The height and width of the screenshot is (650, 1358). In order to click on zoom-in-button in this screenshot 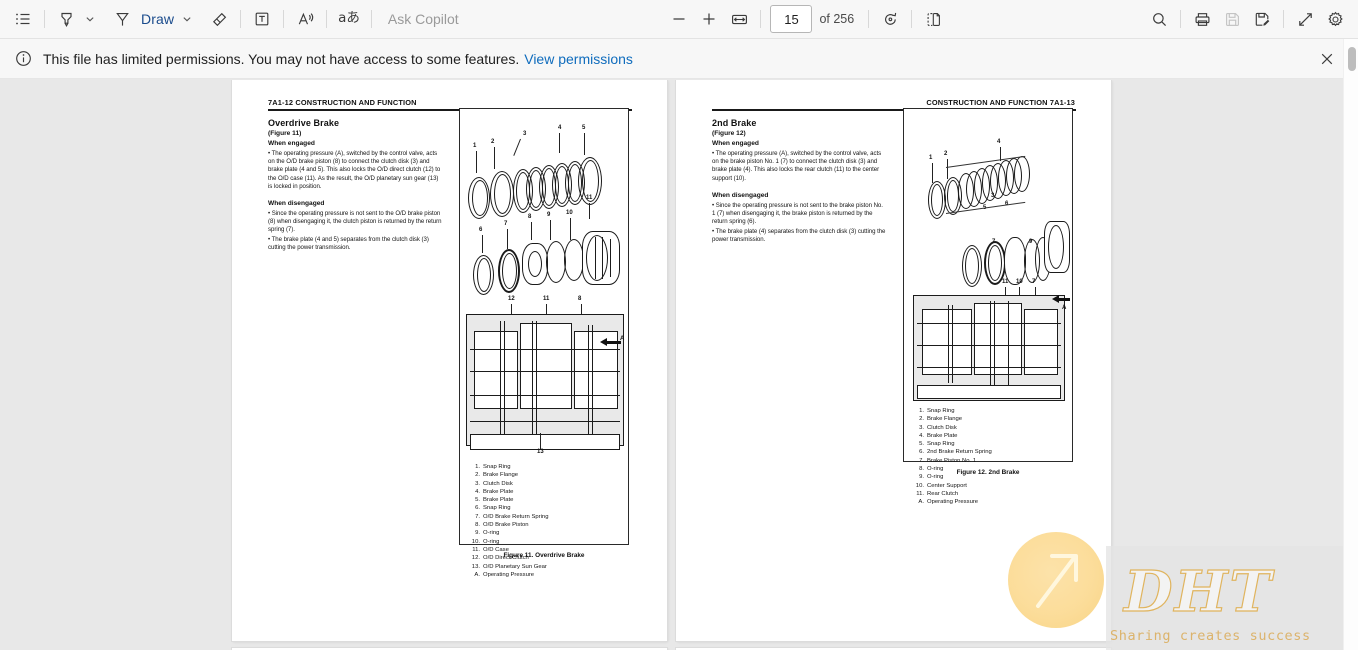, I will do `click(709, 19)`.